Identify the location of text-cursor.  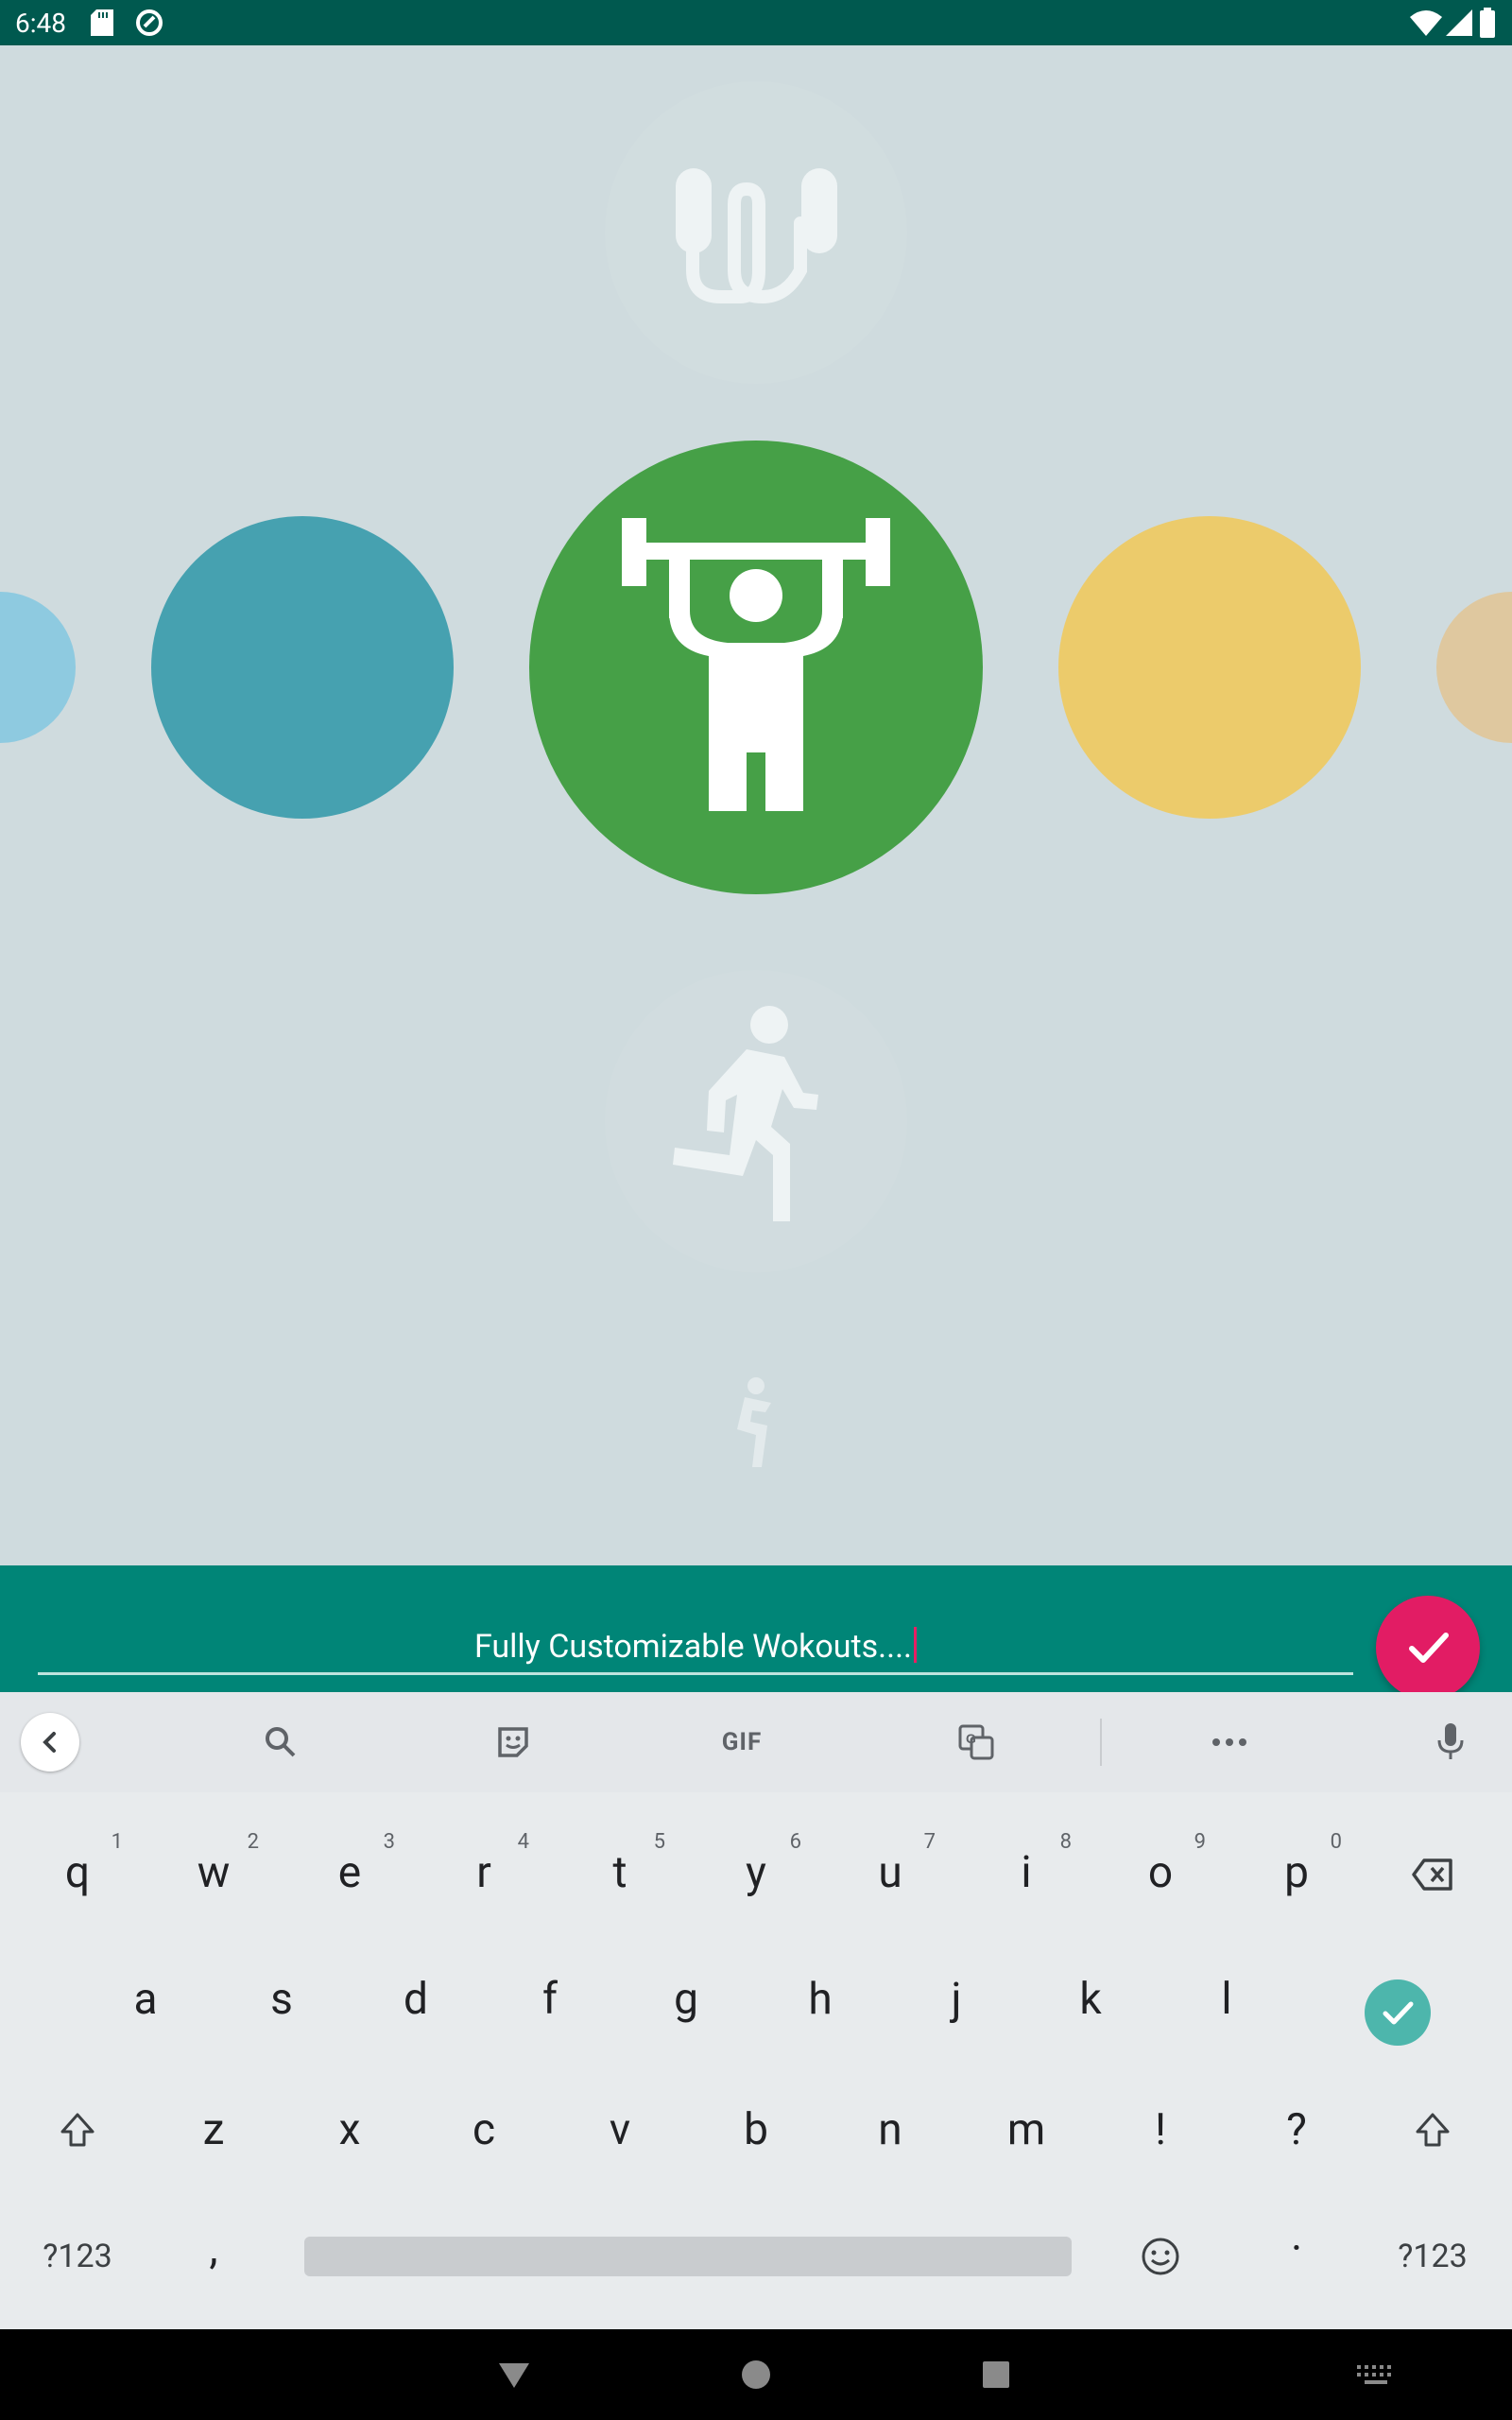
(916, 1645).